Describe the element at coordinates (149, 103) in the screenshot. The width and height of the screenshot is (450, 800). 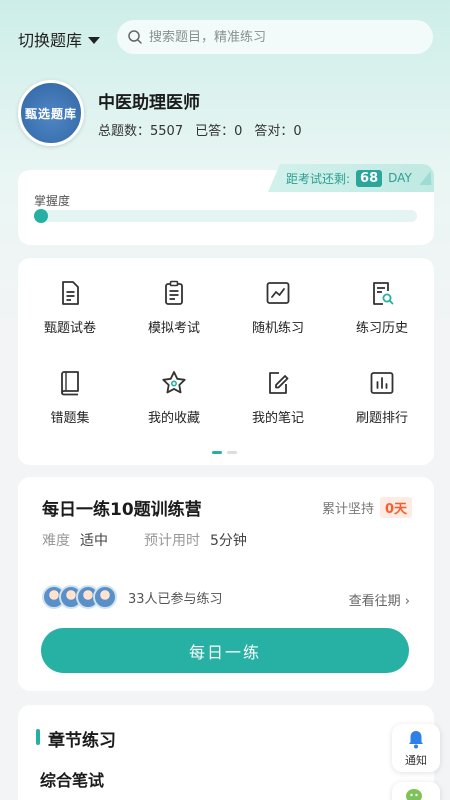
I see `bank-title: 中医助理医师` at that location.